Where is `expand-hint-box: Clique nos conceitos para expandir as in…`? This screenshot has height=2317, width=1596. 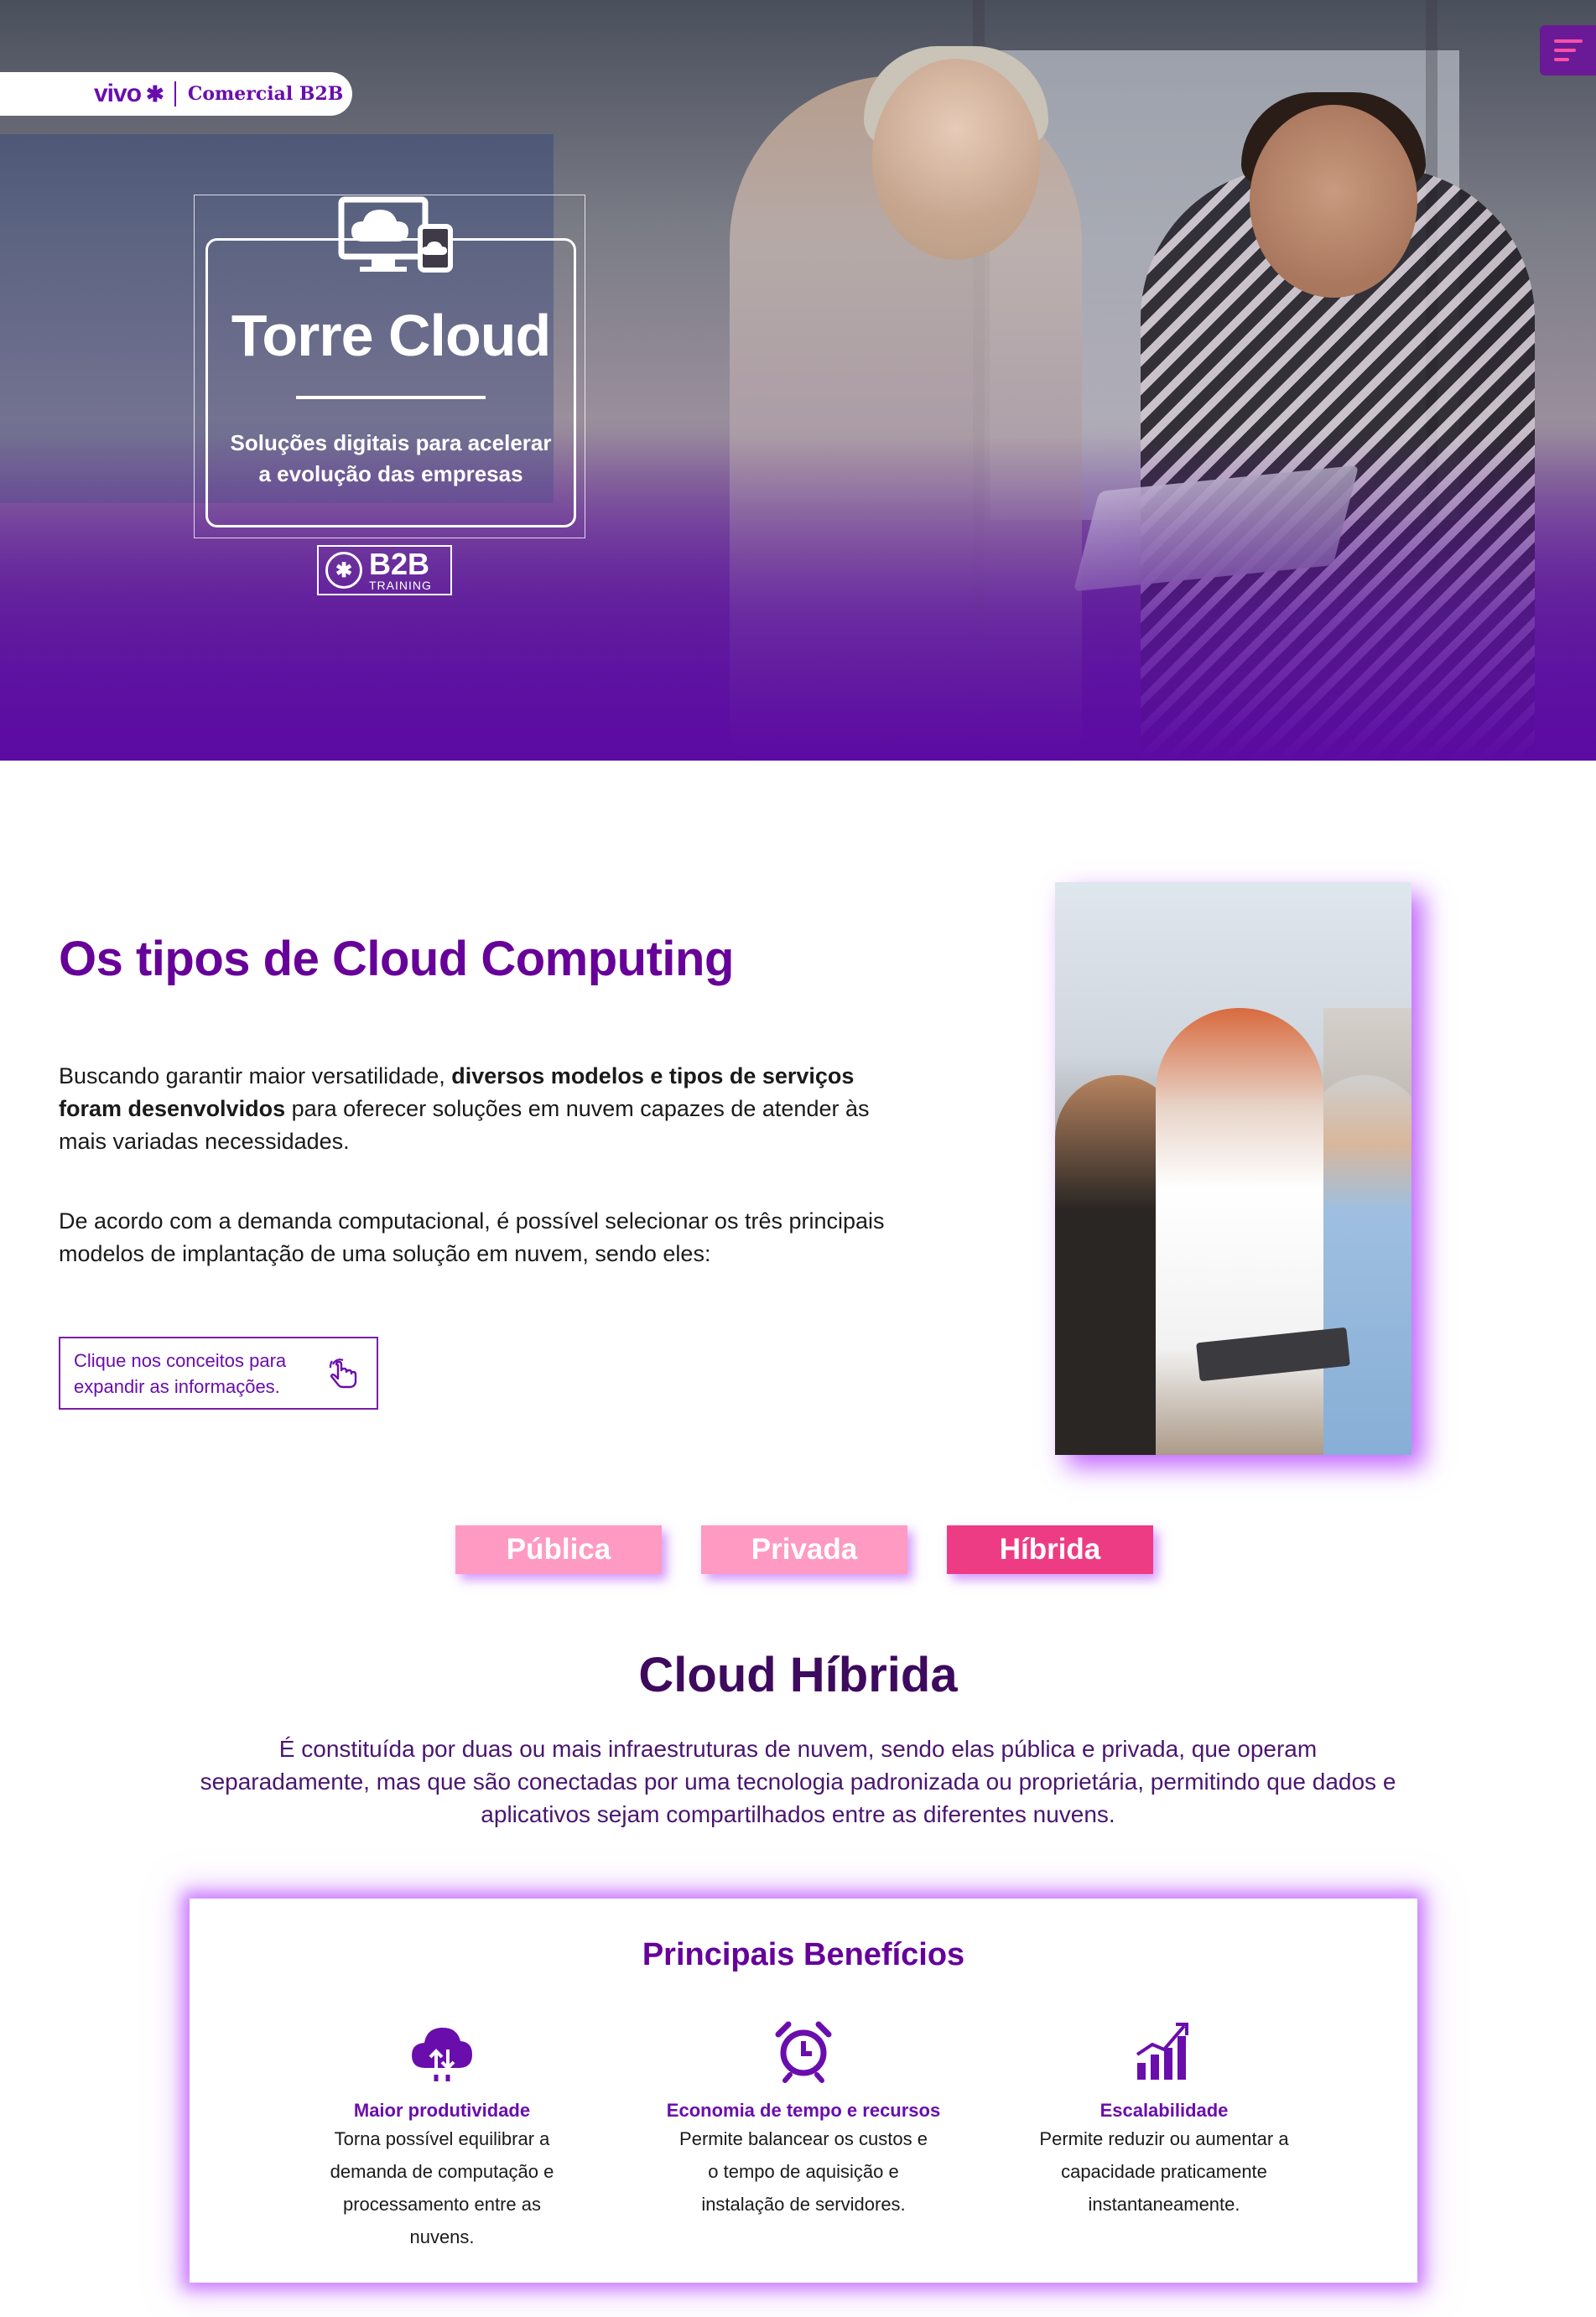
expand-hint-box: Clique nos conceitos para expandir as in… is located at coordinates (218, 1374).